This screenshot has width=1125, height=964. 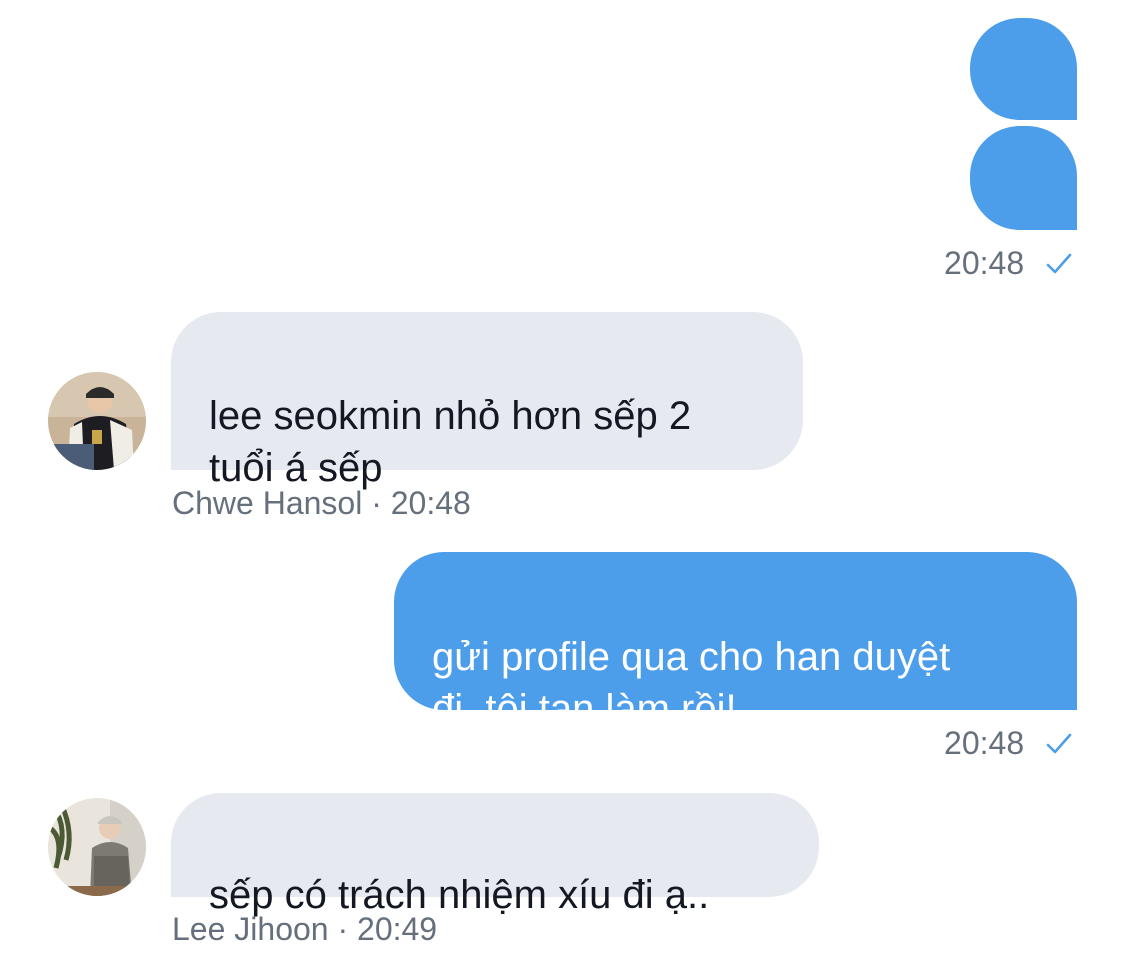 I want to click on incoming-message-bubble: sếp có trách nhiệm xíu đi ạ.., so click(x=495, y=855).